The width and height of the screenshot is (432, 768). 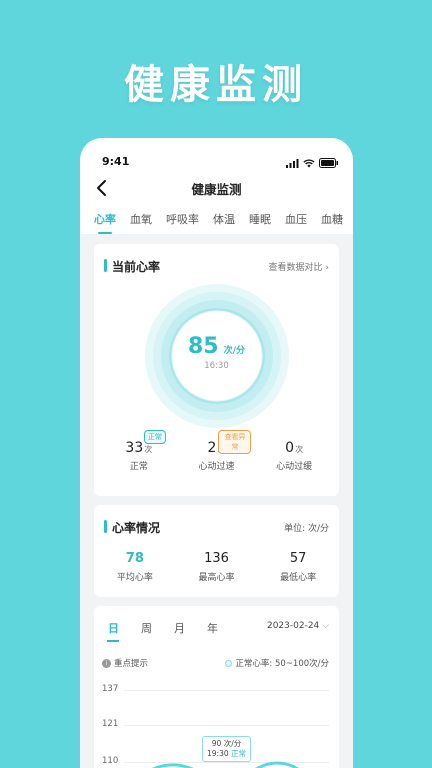 What do you see at coordinates (296, 219) in the screenshot?
I see `tab-blood-pressure: 血压` at bounding box center [296, 219].